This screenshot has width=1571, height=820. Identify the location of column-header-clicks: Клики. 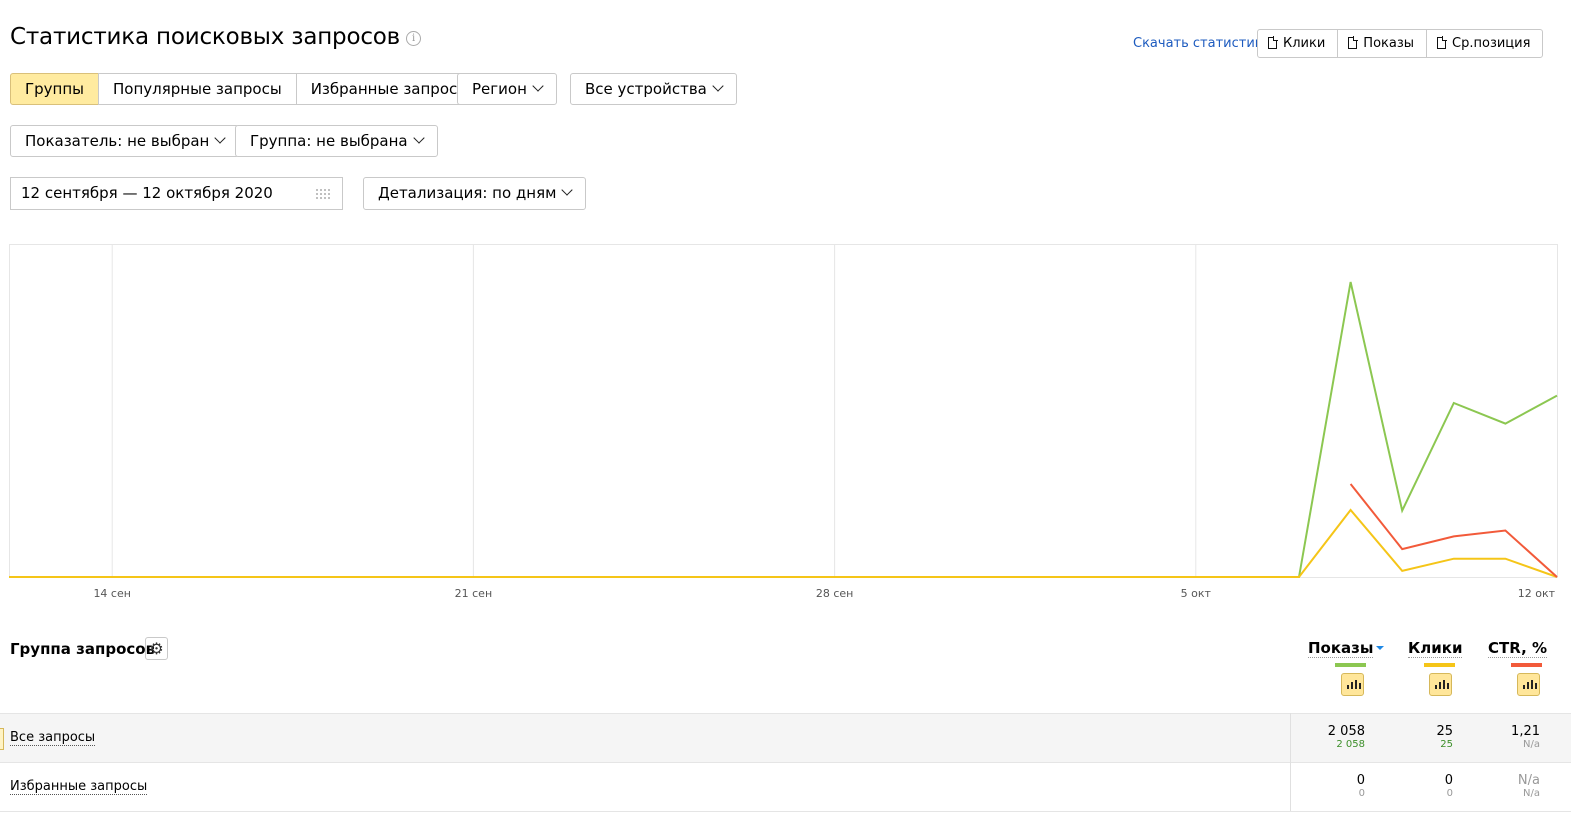
(1435, 648).